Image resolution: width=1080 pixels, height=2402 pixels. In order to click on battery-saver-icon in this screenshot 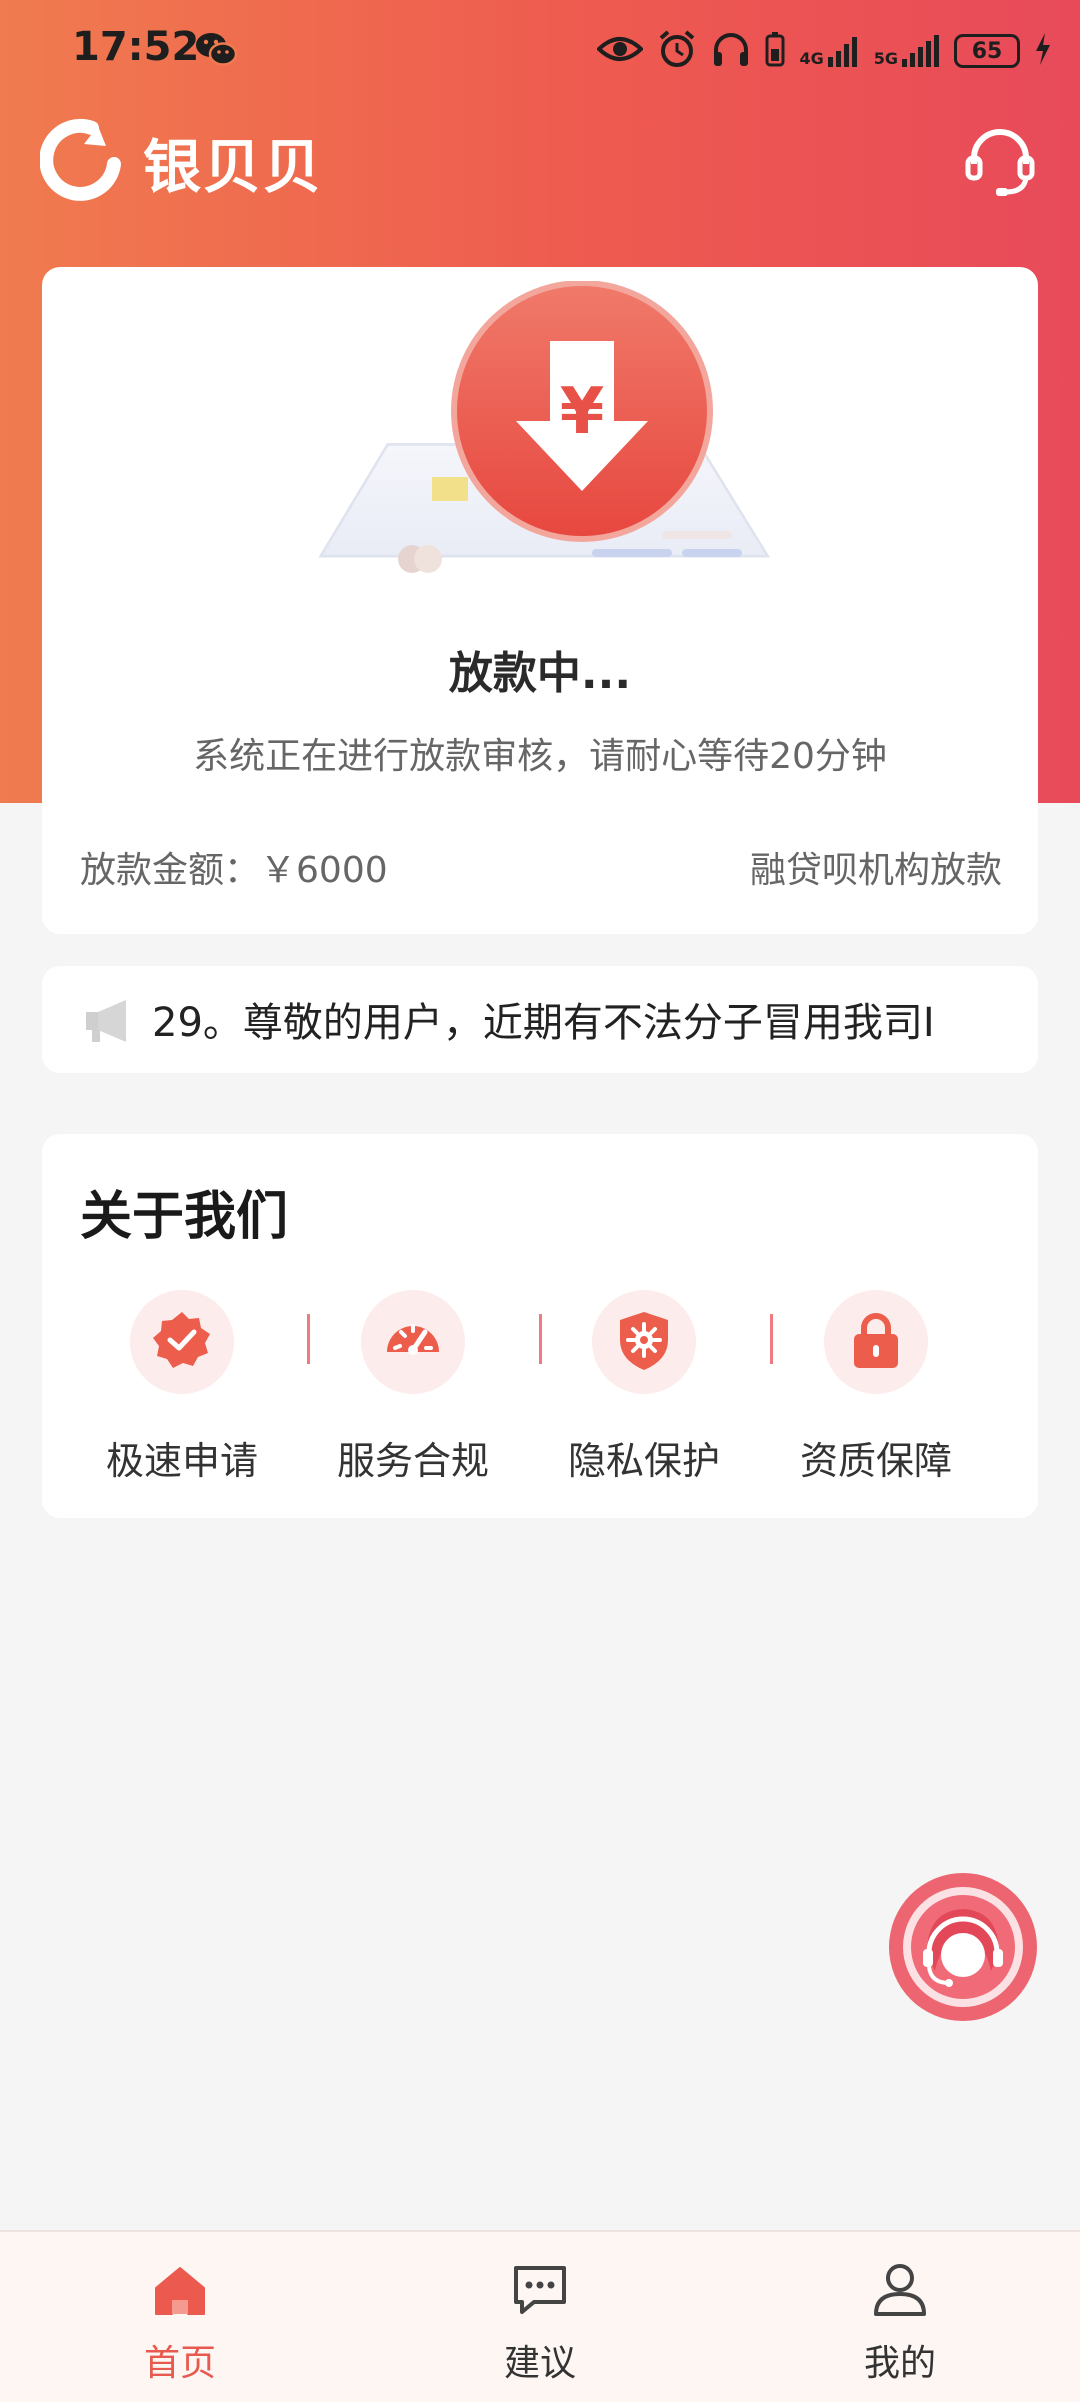, I will do `click(775, 51)`.